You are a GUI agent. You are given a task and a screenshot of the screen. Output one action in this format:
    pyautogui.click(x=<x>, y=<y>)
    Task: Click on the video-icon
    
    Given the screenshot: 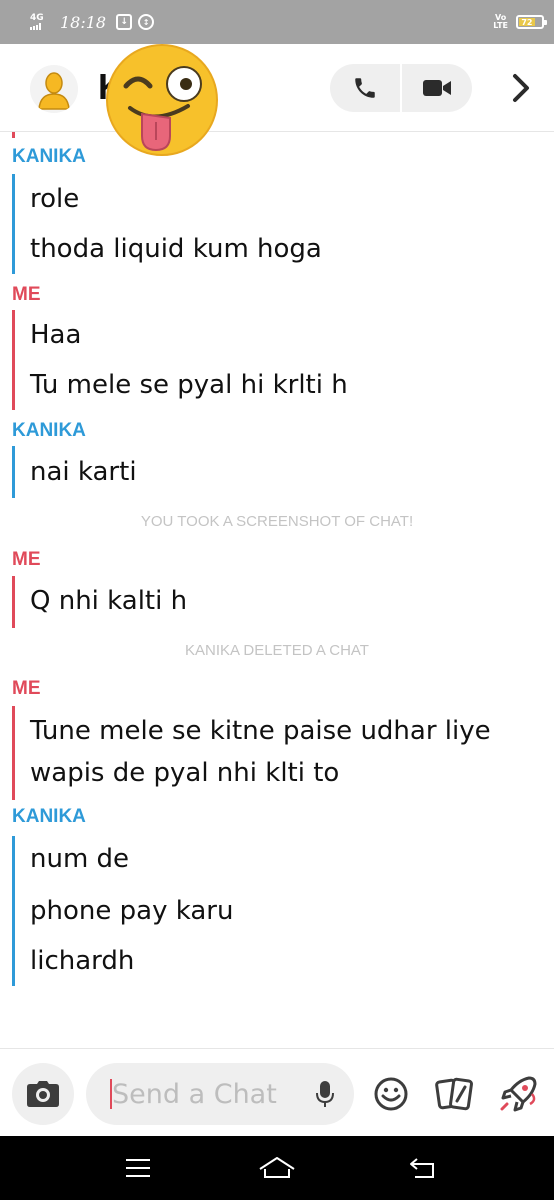 What is the action you would take?
    pyautogui.click(x=436, y=88)
    